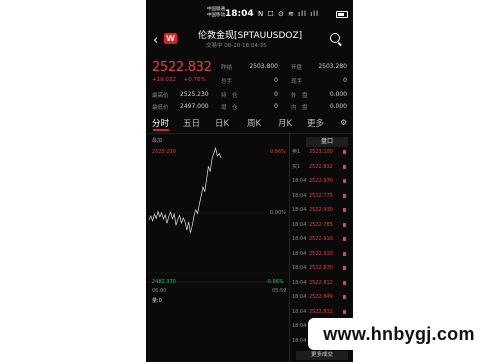 The height and width of the screenshot is (362, 500). I want to click on order-book-row: 买1 2522.832, so click(321, 167).